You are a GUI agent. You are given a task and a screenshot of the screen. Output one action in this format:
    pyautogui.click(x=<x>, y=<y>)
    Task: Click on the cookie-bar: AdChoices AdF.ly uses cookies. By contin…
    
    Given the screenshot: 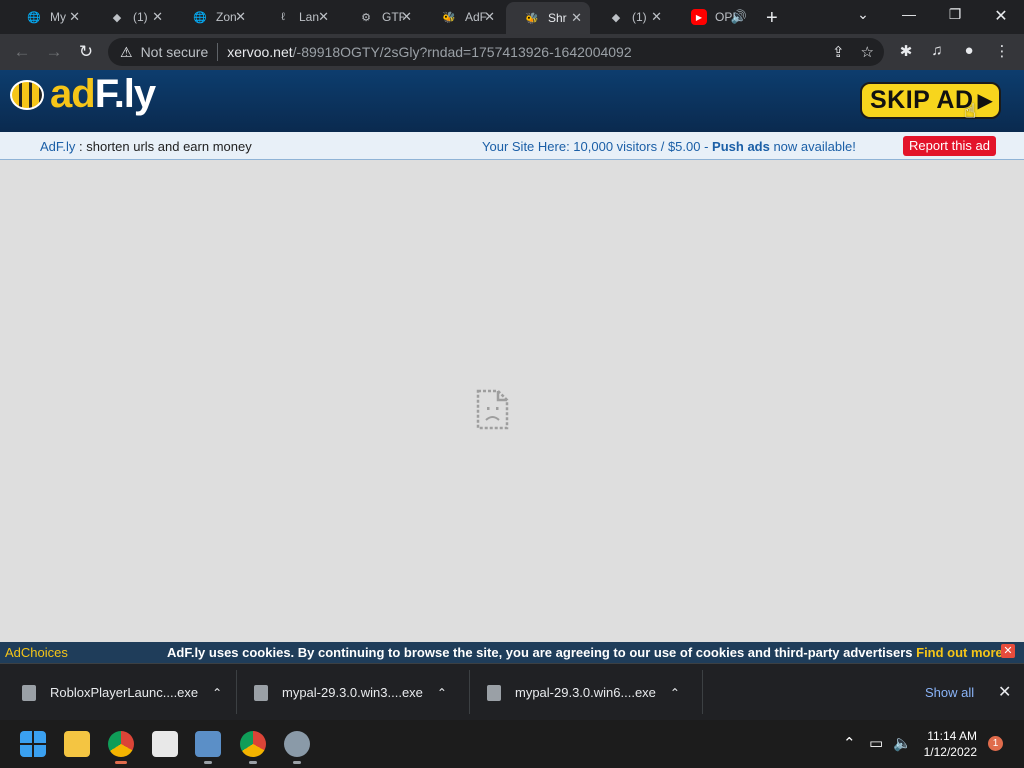 What is the action you would take?
    pyautogui.click(x=512, y=652)
    